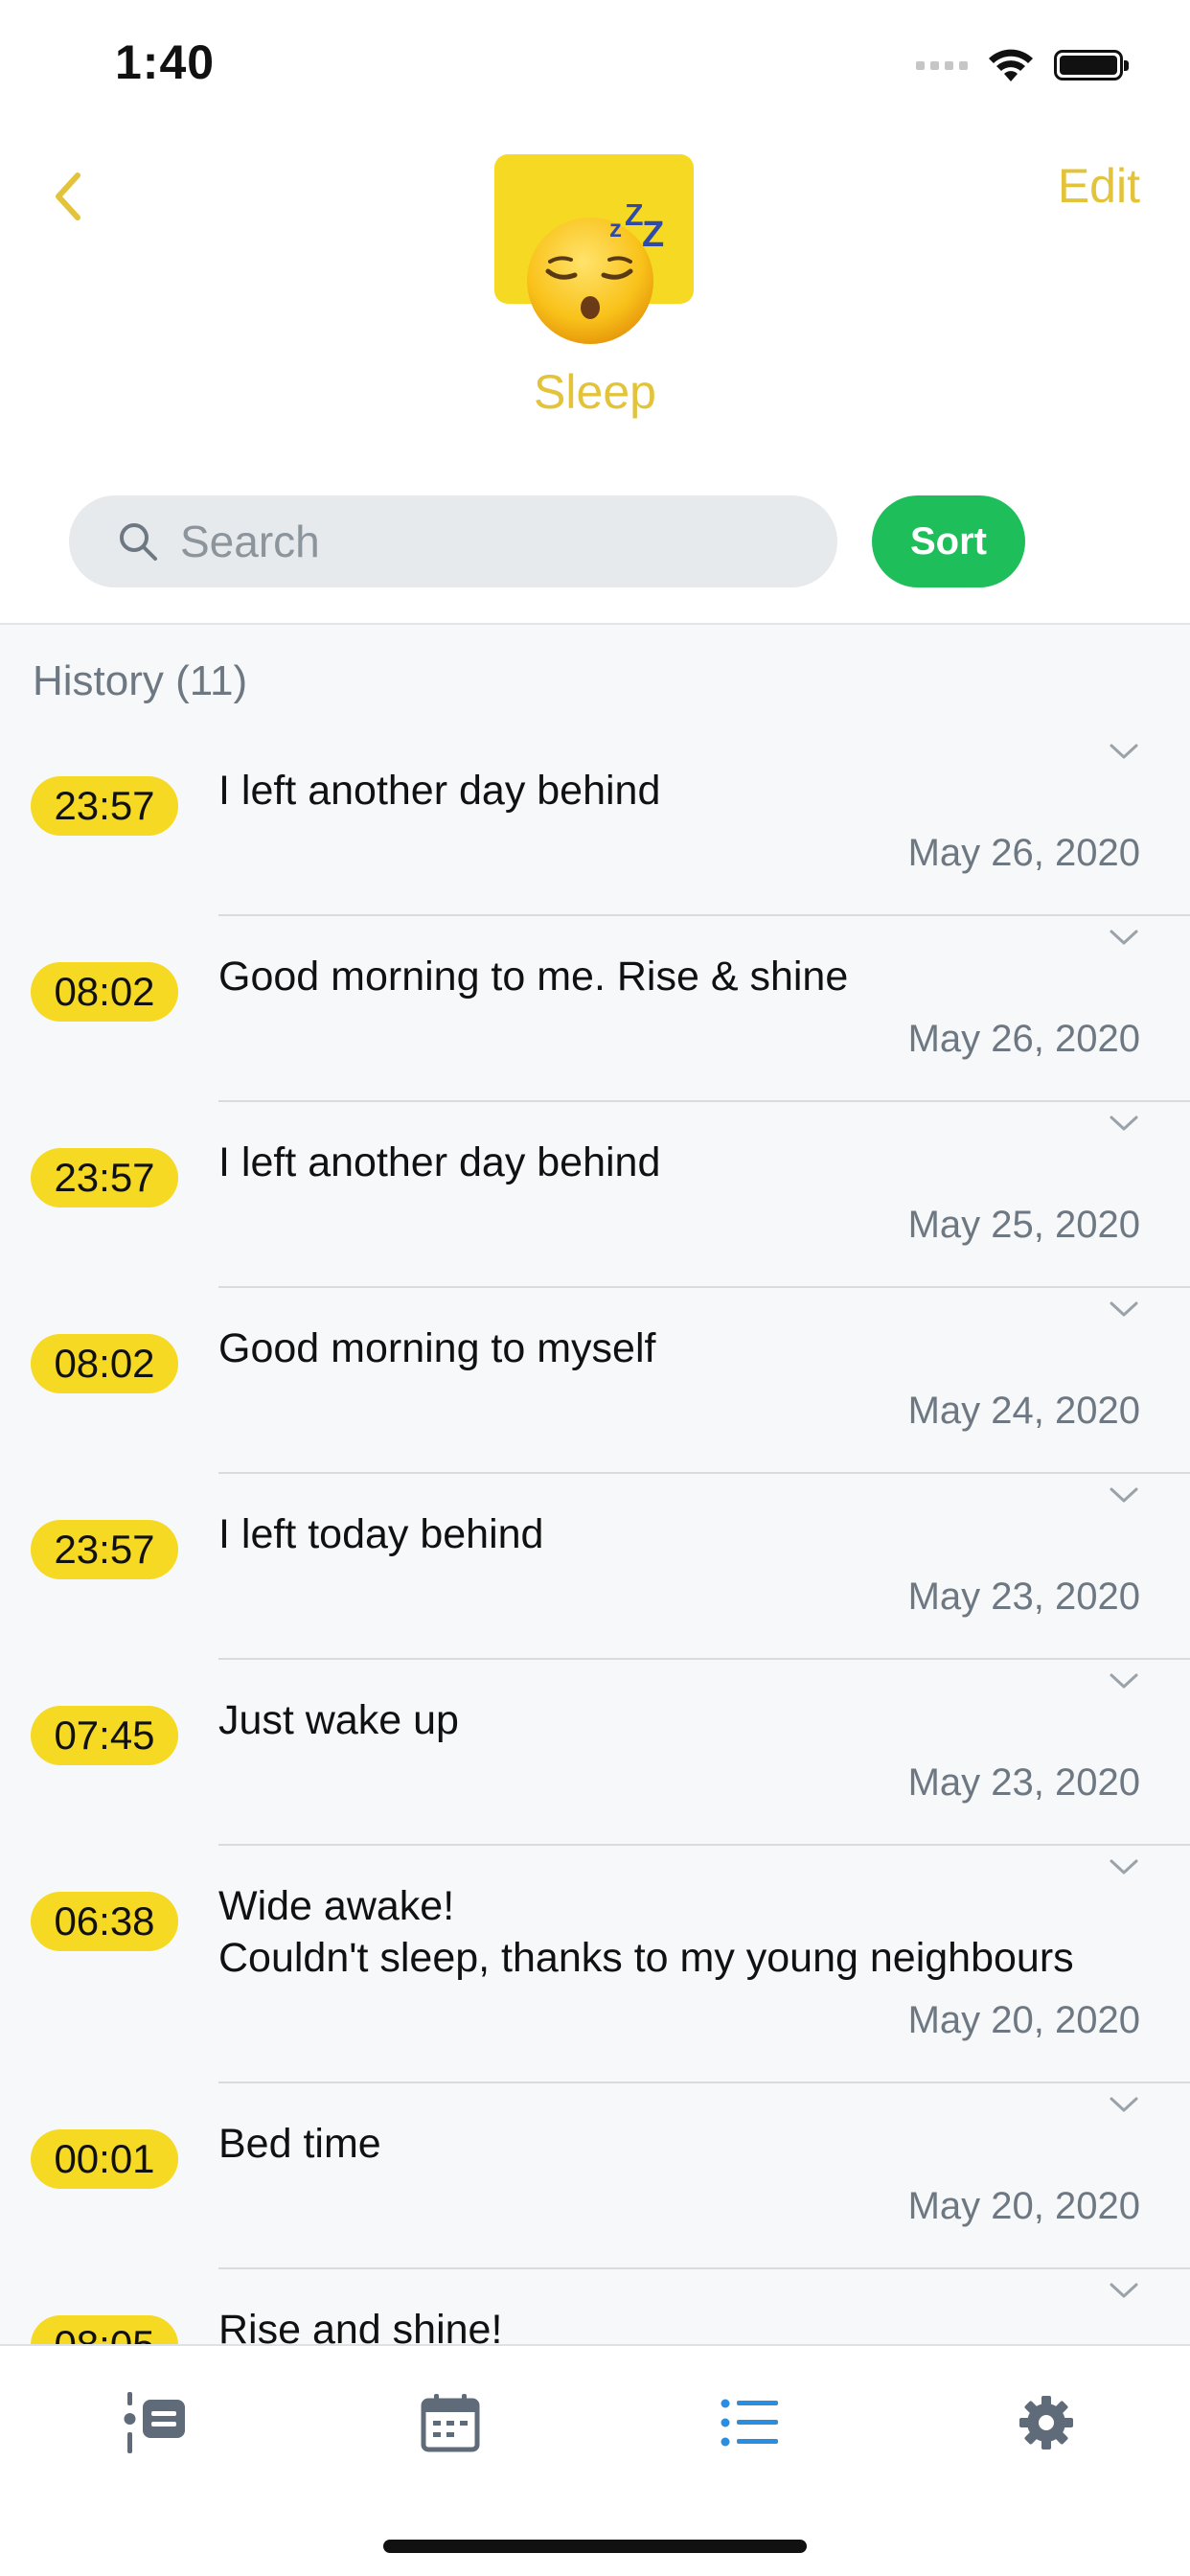  I want to click on sort-button: Sort, so click(949, 541).